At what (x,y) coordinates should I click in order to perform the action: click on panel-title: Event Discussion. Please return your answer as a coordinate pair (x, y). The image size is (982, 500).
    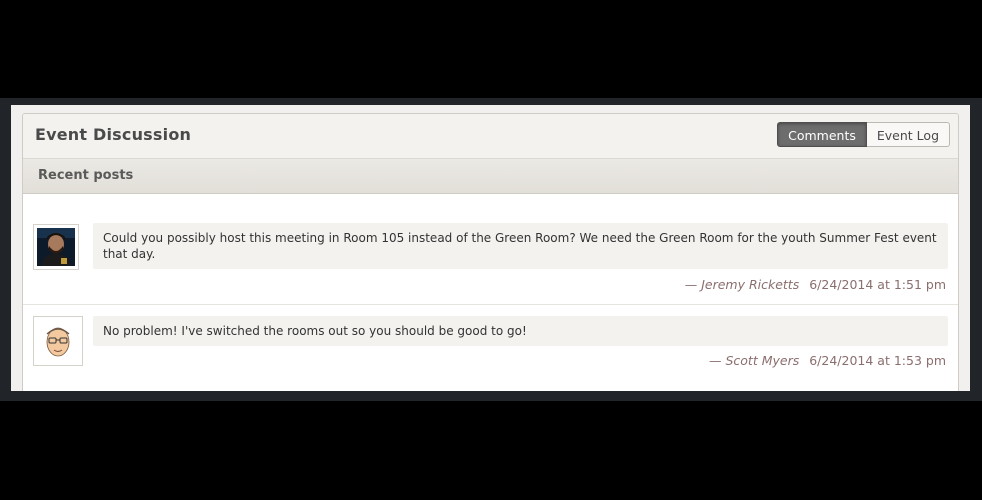
    Looking at the image, I should click on (113, 134).